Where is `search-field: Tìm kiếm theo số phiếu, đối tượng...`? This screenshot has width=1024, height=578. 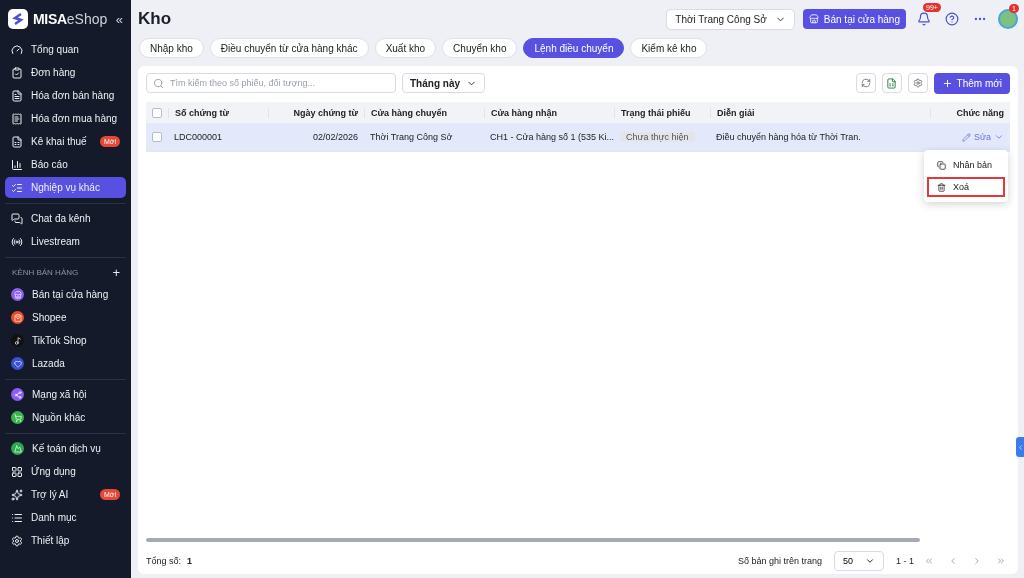 search-field: Tìm kiếm theo số phiếu, đối tượng... is located at coordinates (271, 83).